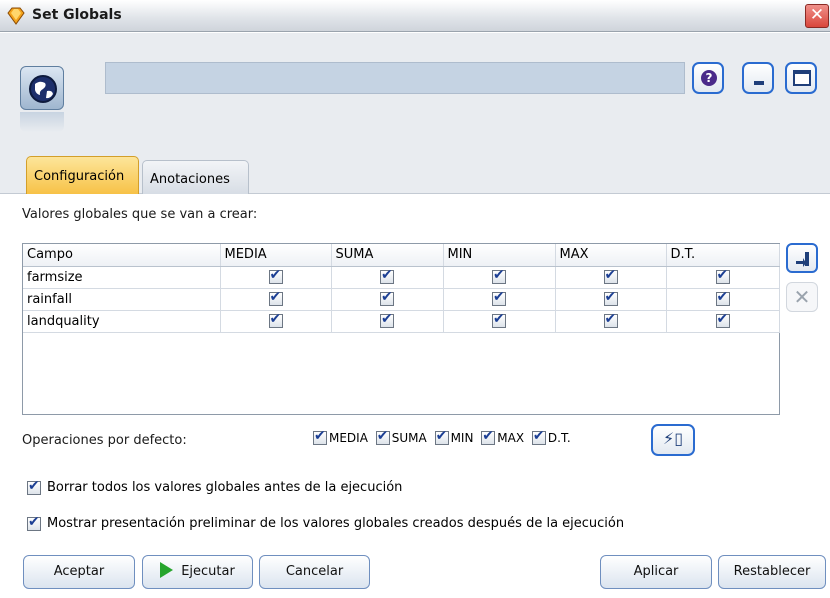 This screenshot has height=598, width=830. What do you see at coordinates (314, 572) in the screenshot?
I see `cancel-button: Cancelar` at bounding box center [314, 572].